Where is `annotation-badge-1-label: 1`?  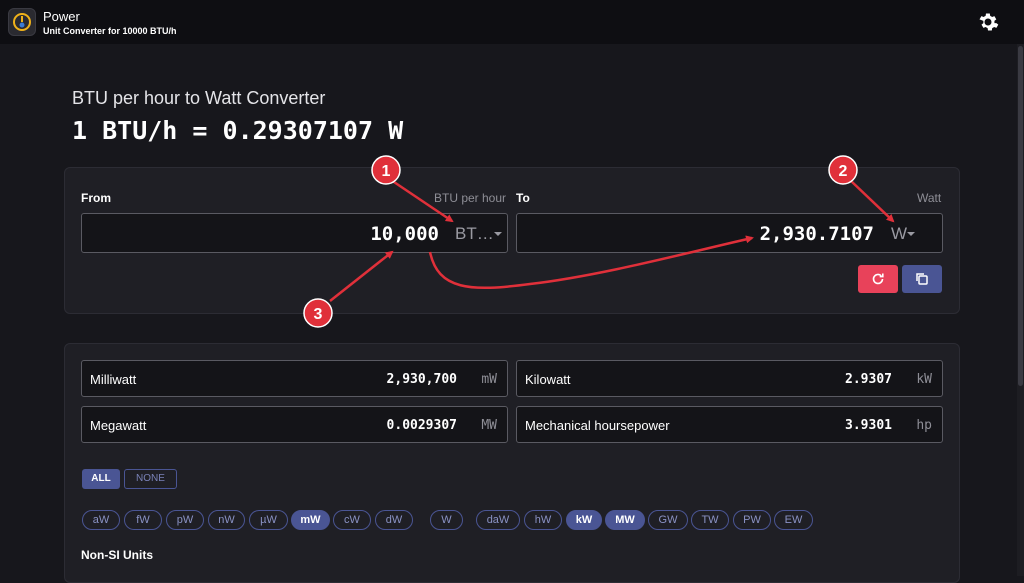 annotation-badge-1-label: 1 is located at coordinates (386, 171).